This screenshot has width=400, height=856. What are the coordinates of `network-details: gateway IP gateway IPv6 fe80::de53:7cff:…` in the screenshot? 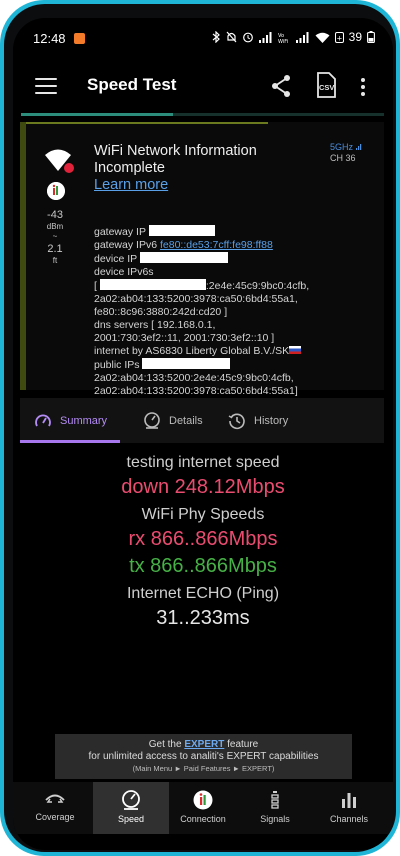 It's located at (236, 311).